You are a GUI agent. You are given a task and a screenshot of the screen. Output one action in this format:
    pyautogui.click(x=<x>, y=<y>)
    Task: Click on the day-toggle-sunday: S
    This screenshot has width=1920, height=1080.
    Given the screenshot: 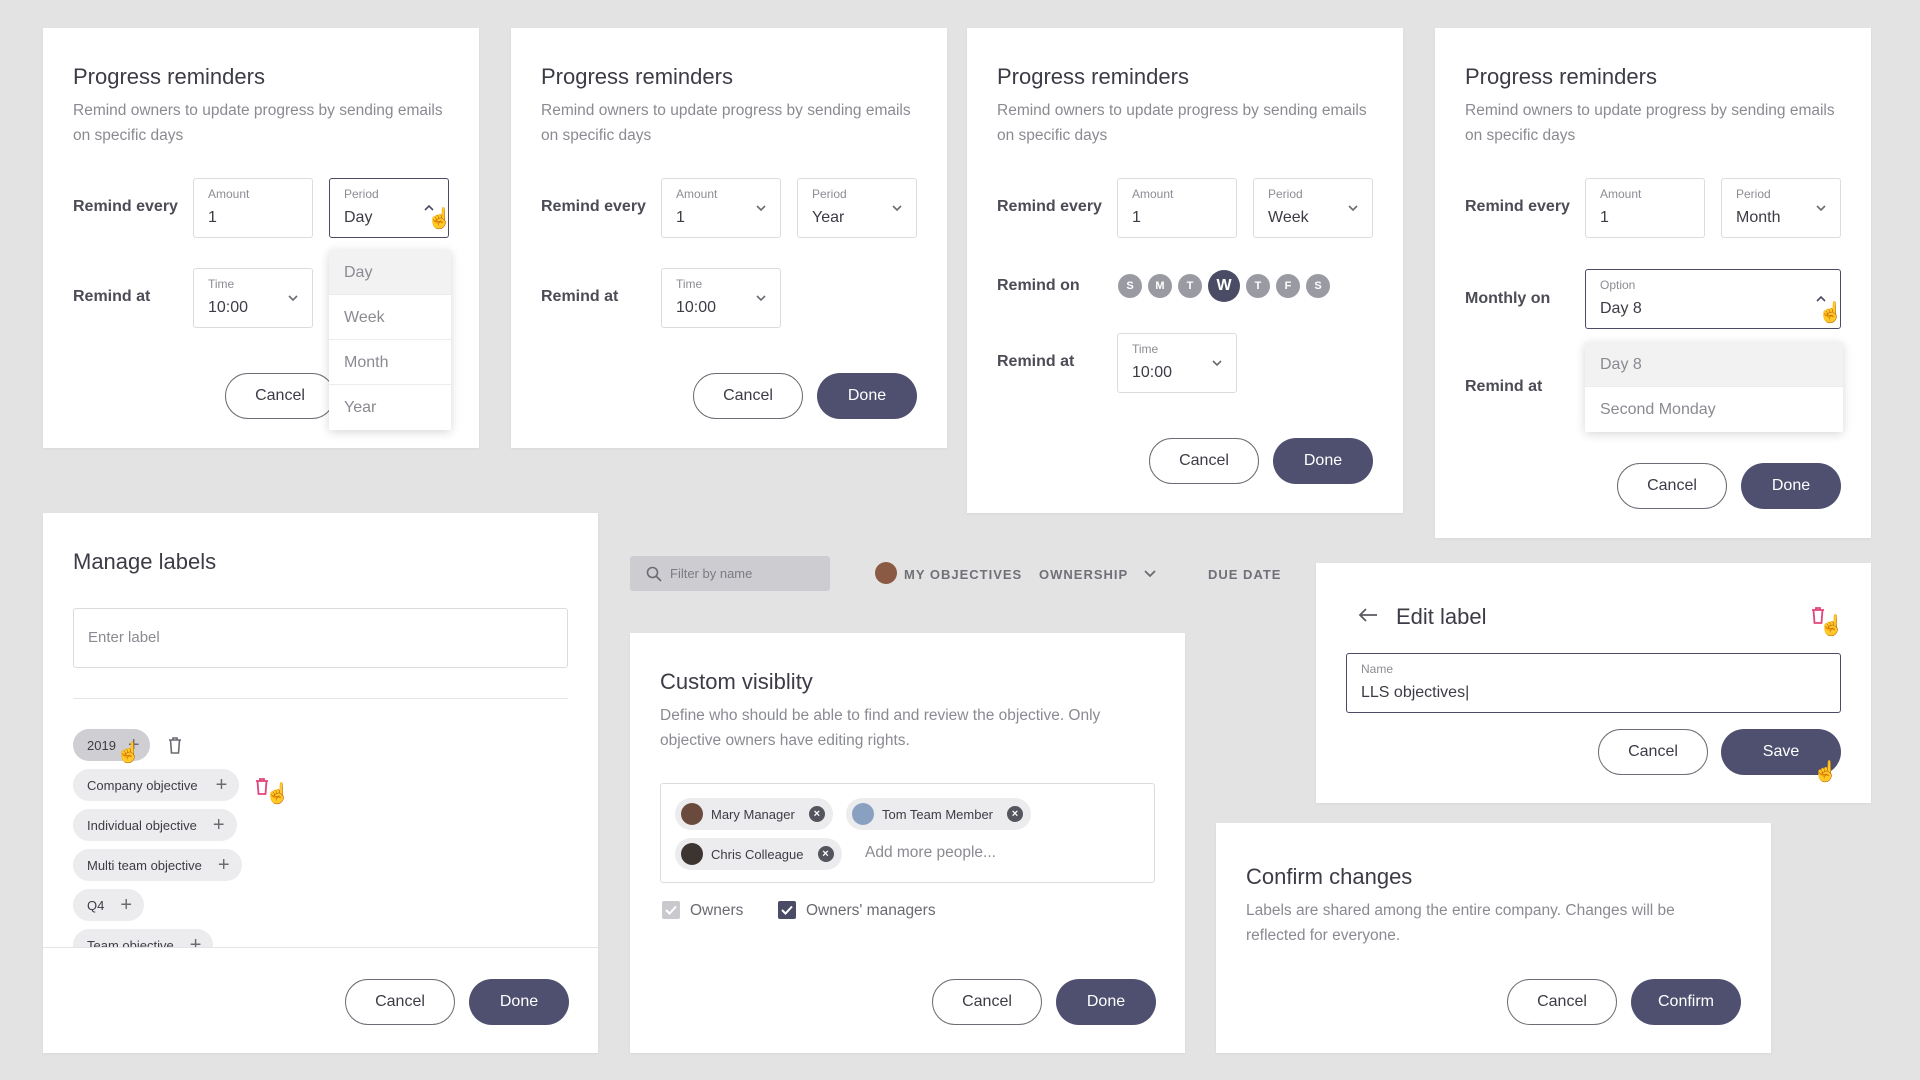 What is the action you would take?
    pyautogui.click(x=1130, y=286)
    